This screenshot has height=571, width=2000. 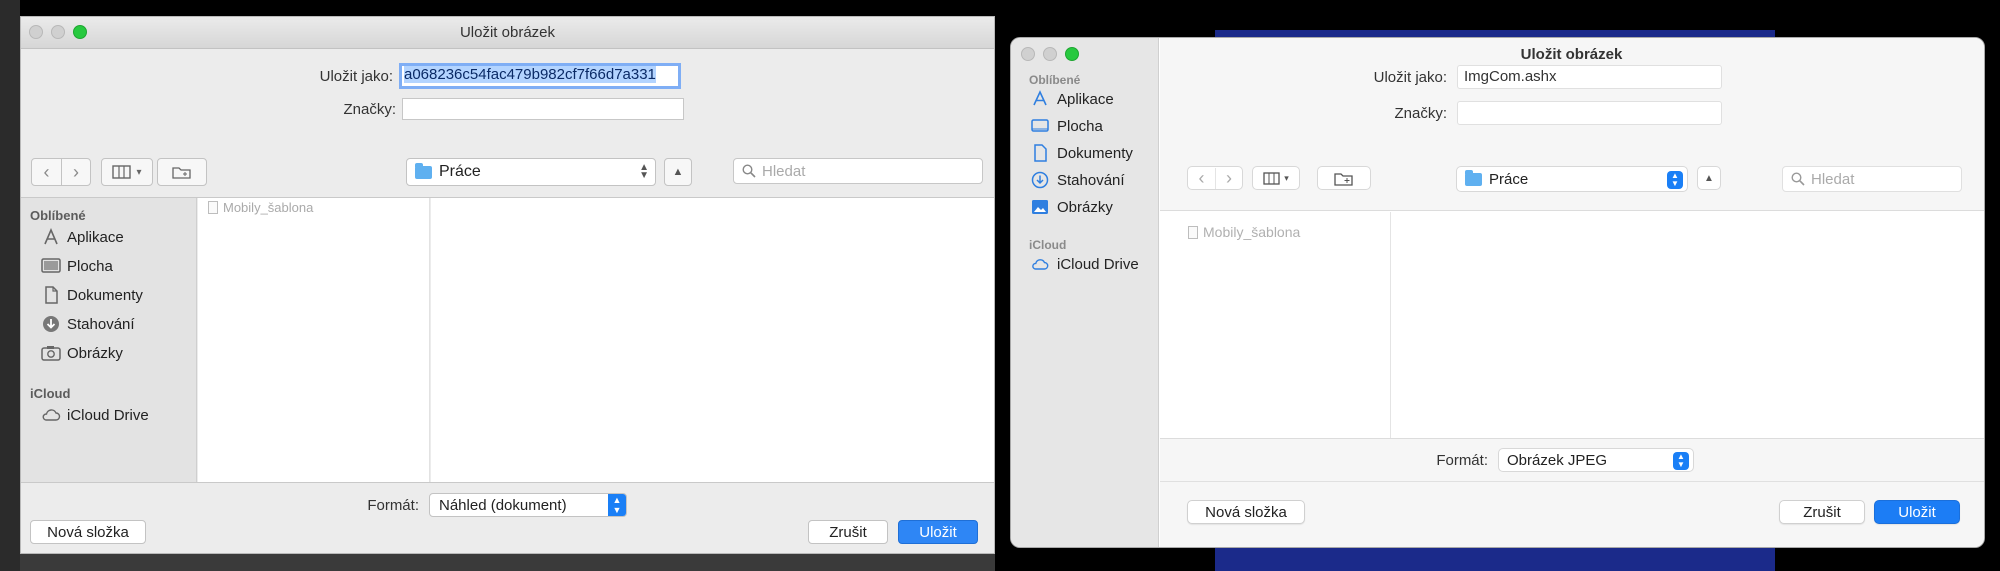 I want to click on search-icon, so click(x=1798, y=179).